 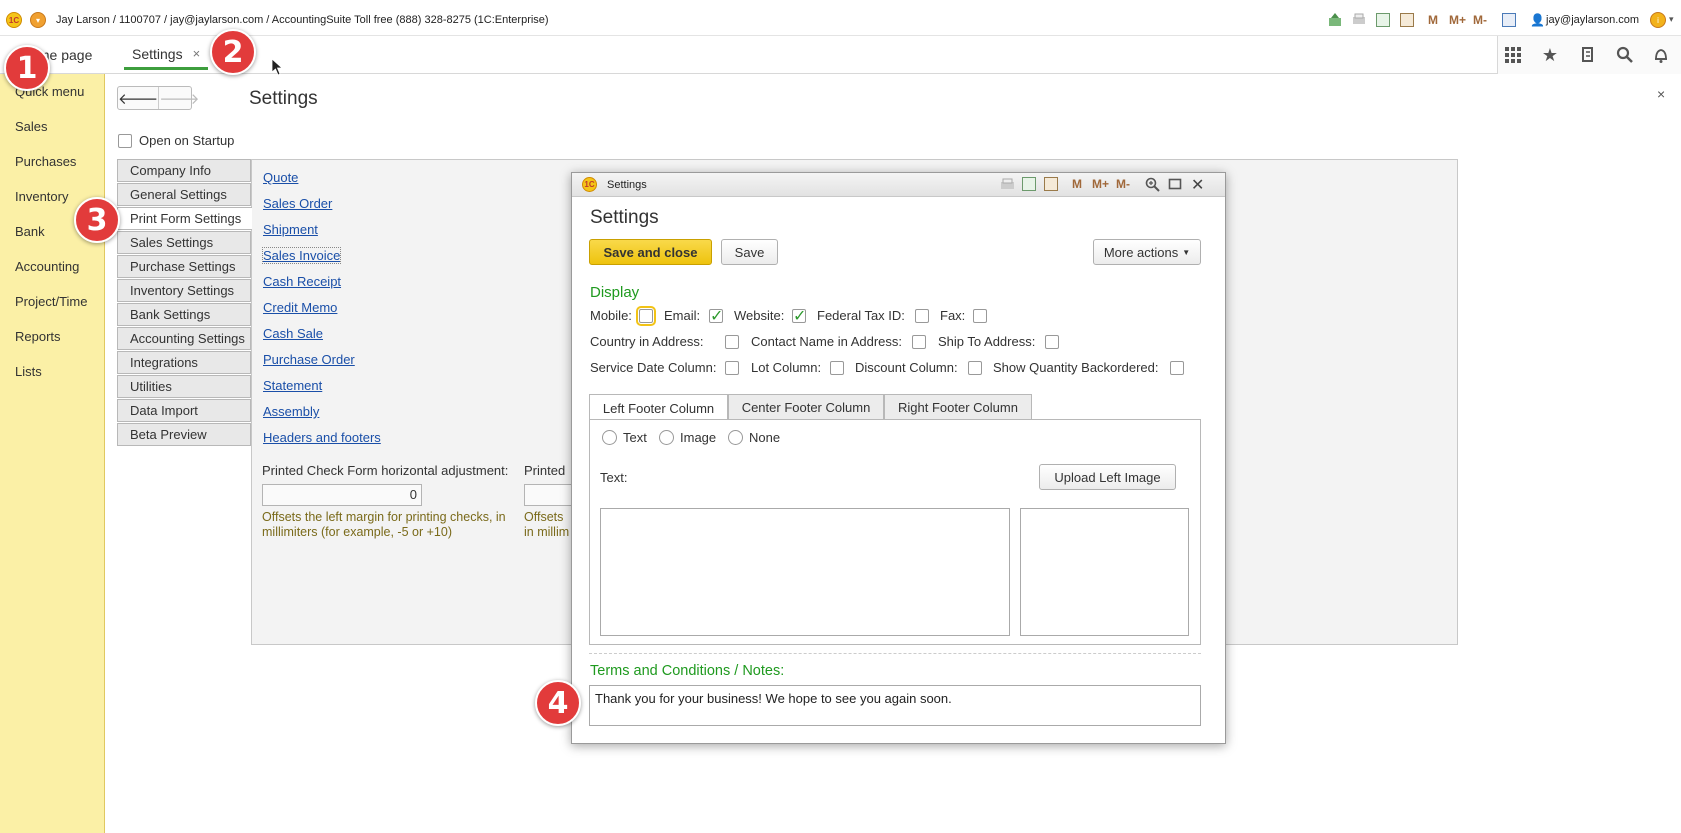 What do you see at coordinates (958, 407) in the screenshot?
I see `tab-right-footer-column: Right Footer Column` at bounding box center [958, 407].